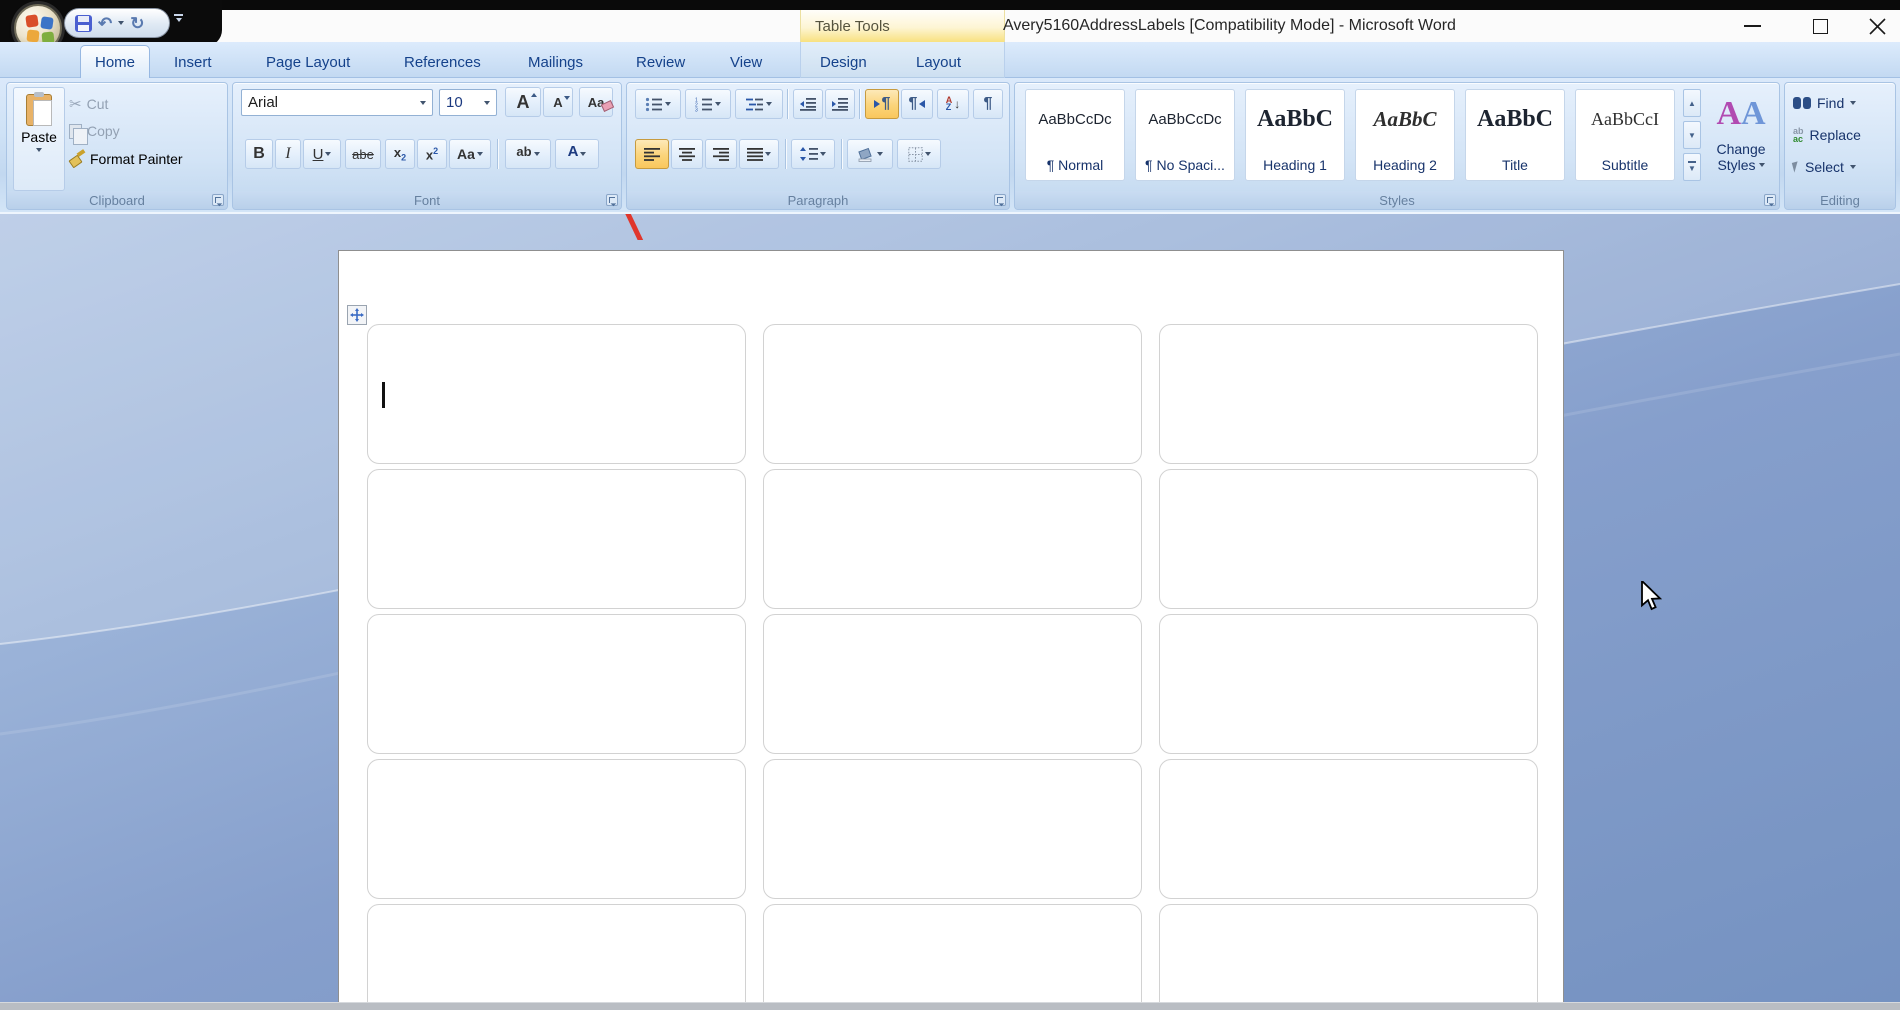 This screenshot has width=1900, height=1010. Describe the element at coordinates (555, 62) in the screenshot. I see `tab-mailings: Mailings` at that location.